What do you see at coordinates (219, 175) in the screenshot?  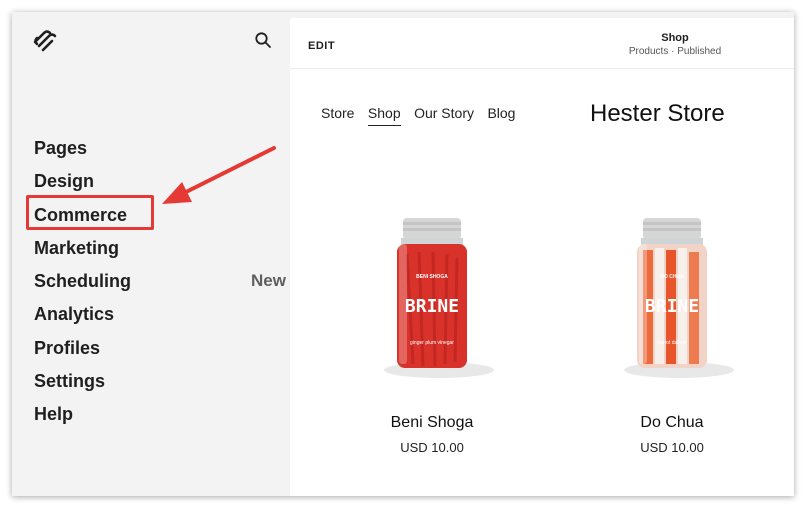 I see `annotation-arrow` at bounding box center [219, 175].